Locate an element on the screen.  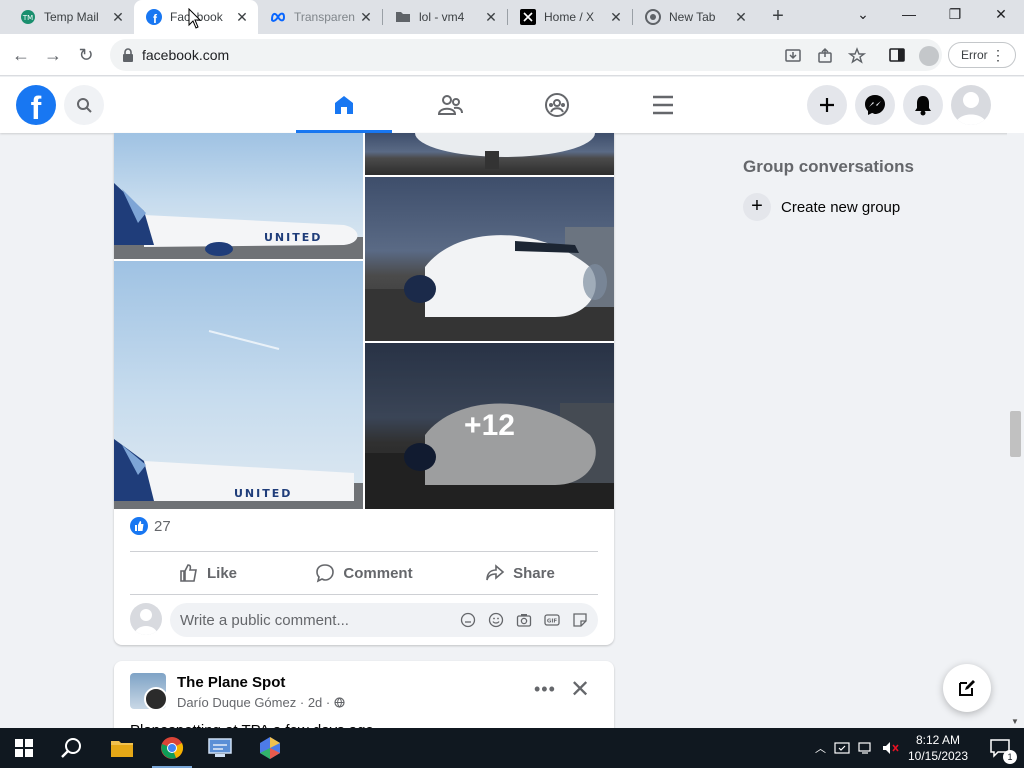
scrollbar-thumb is located at coordinates (1015, 434).